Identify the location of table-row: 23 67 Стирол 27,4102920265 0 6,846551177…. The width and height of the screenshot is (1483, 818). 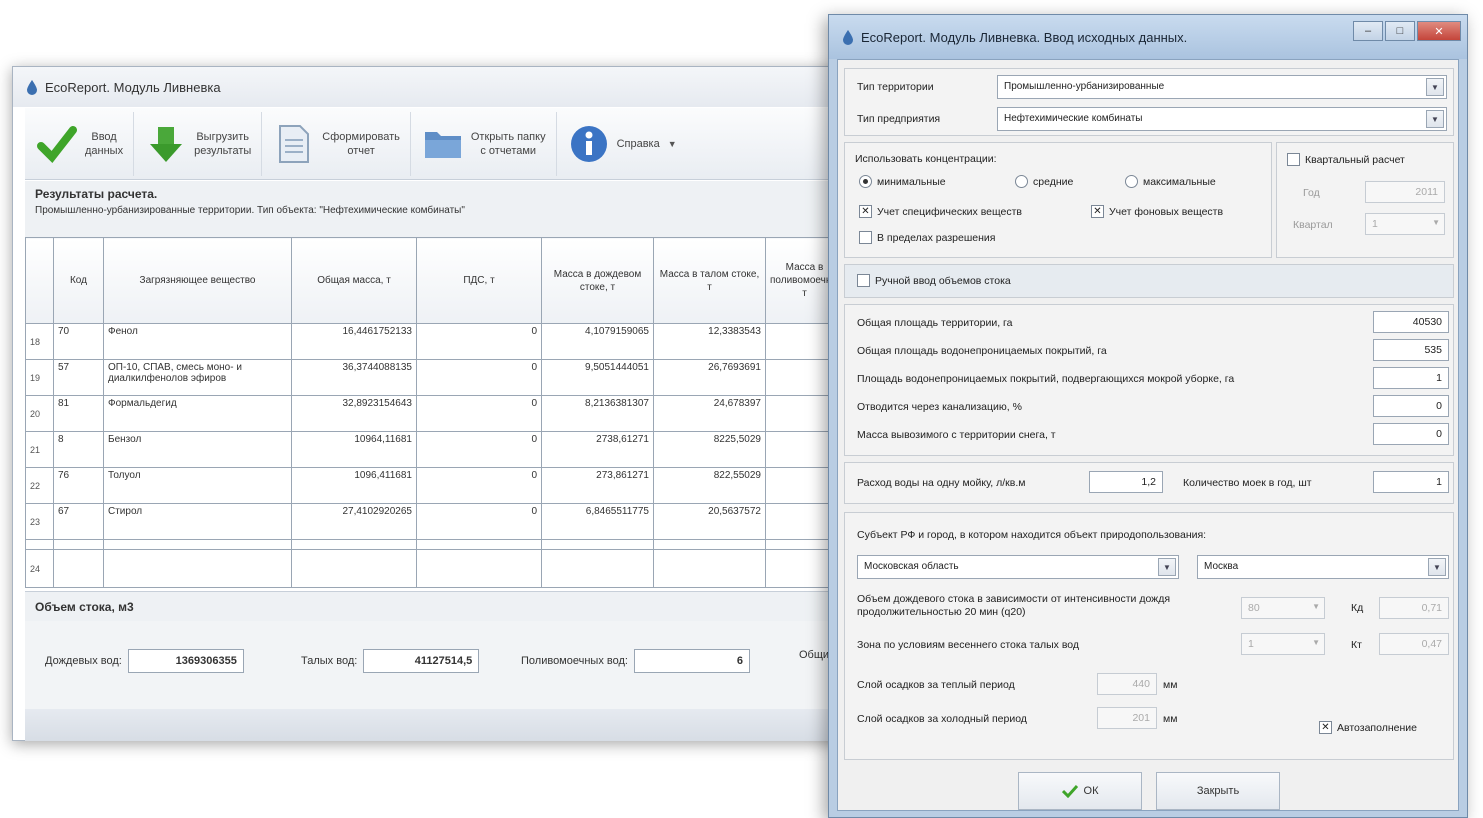
(434, 521).